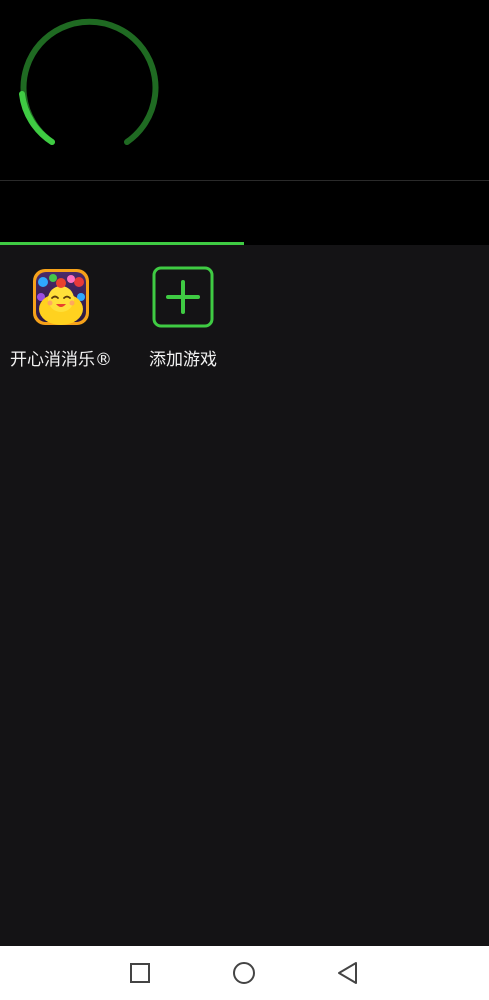 This screenshot has width=489, height=1000. What do you see at coordinates (61, 297) in the screenshot?
I see `game-app-icon` at bounding box center [61, 297].